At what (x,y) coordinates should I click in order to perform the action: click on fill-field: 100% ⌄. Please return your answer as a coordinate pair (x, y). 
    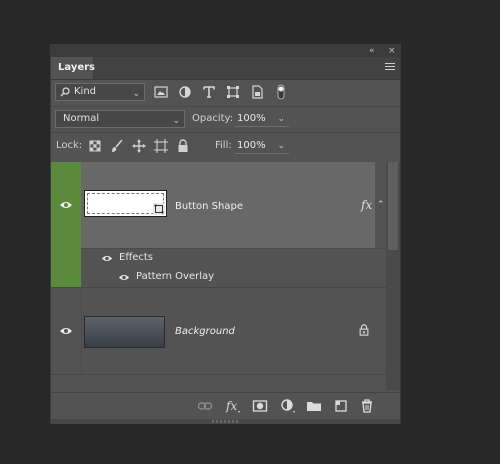
    Looking at the image, I should click on (262, 146).